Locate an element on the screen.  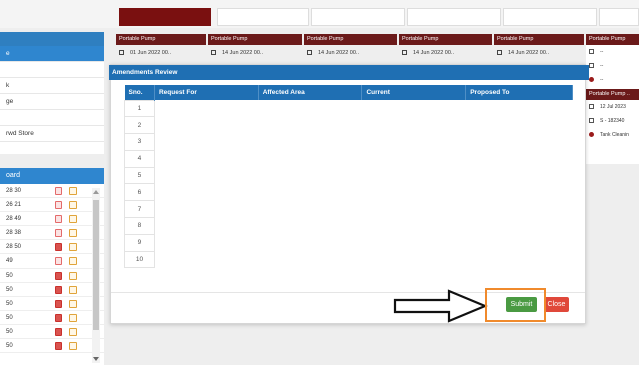
row-value: 28 30 is located at coordinates (14, 191).